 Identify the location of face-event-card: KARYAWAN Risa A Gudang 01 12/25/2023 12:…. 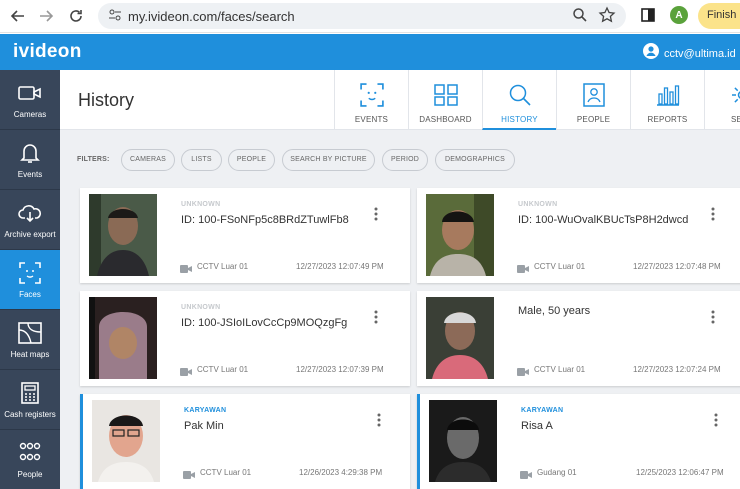
(578, 441).